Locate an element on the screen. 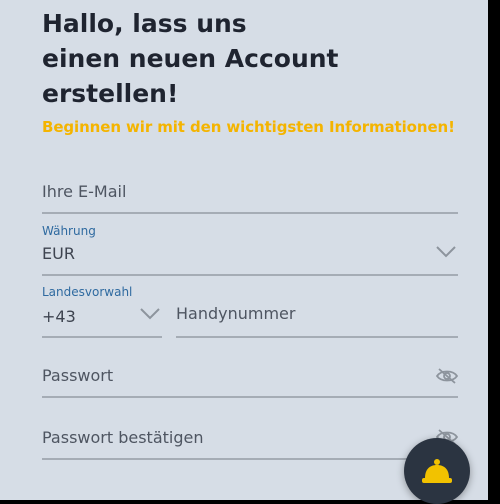 The height and width of the screenshot is (504, 500). password-confirm-placeholder: Passwort bestätigen is located at coordinates (123, 437).